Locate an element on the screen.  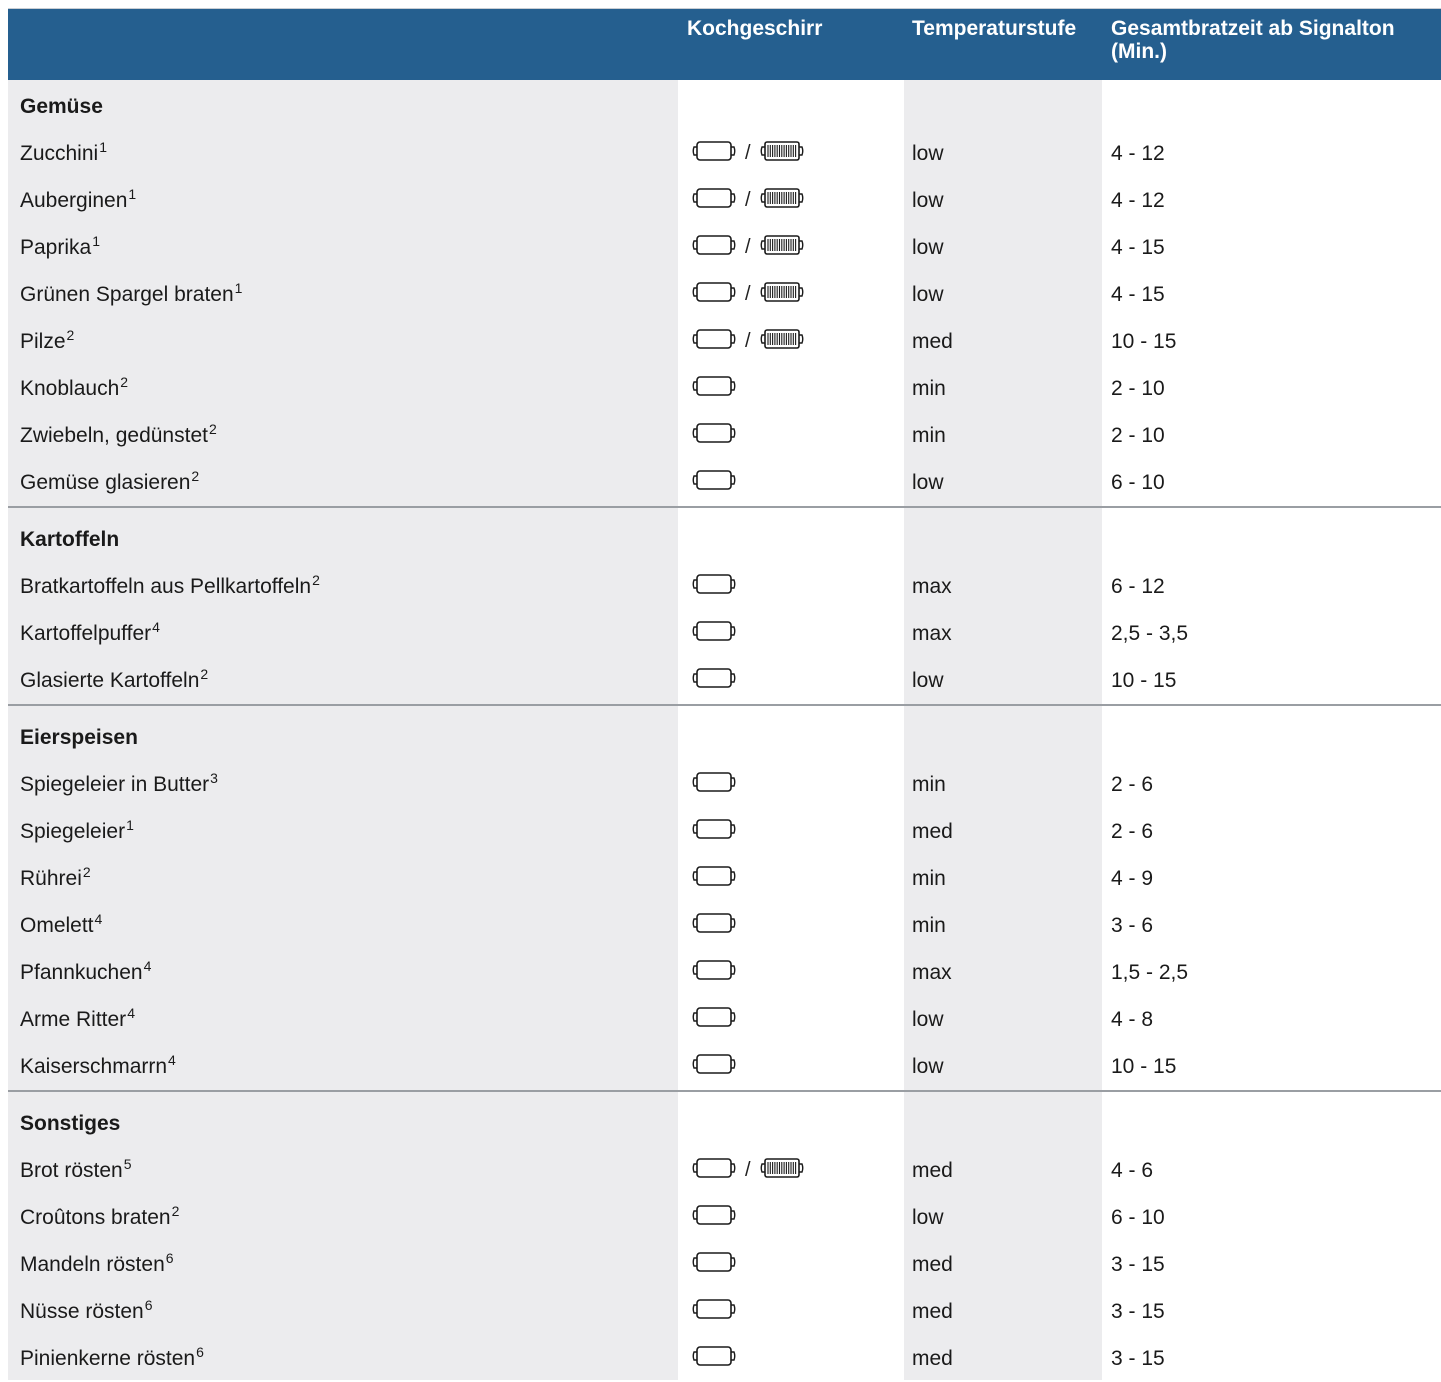
table-row: Brot rösten5 / med 4 - 6 is located at coordinates (724, 1170).